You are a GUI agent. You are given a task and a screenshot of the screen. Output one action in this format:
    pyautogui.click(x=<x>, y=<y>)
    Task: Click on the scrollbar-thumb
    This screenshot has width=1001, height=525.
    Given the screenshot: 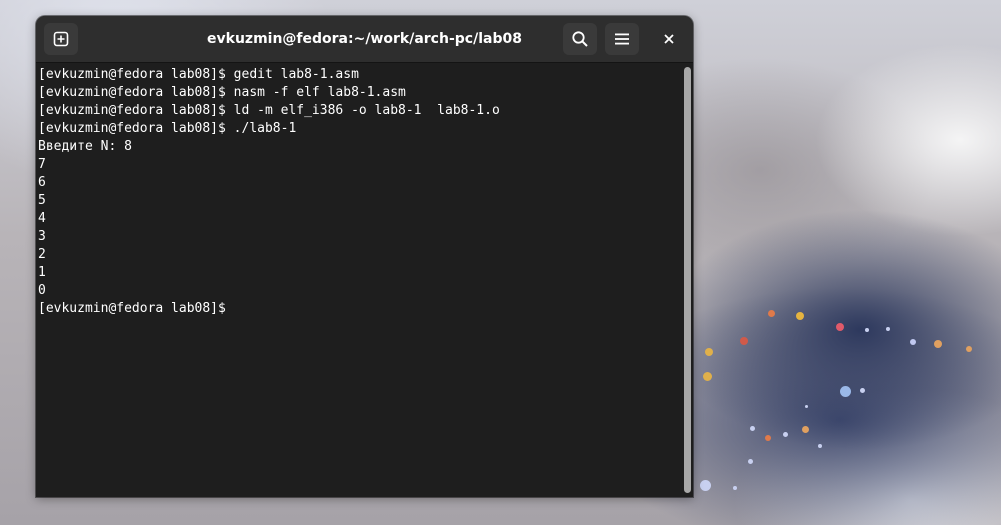 What is the action you would take?
    pyautogui.click(x=687, y=280)
    